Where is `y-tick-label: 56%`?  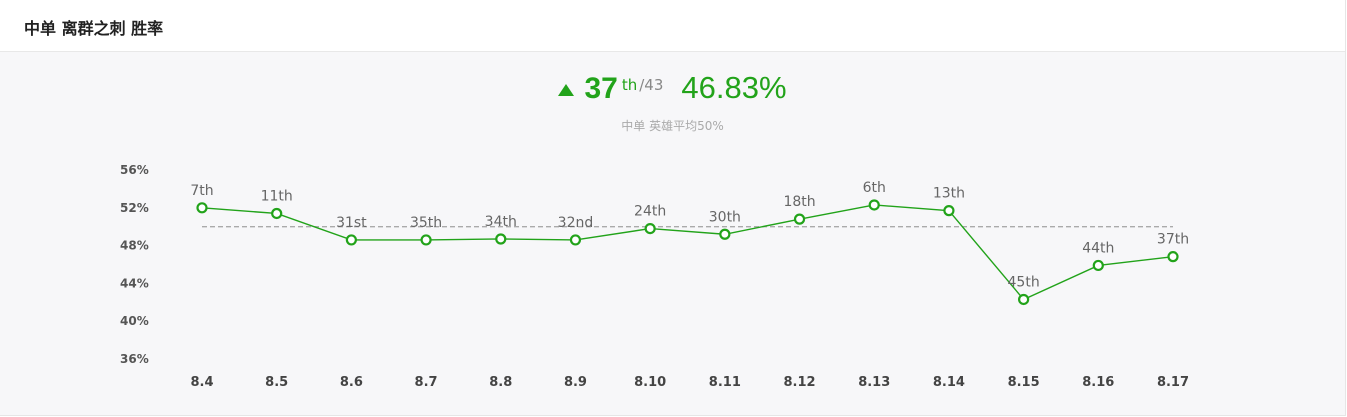
y-tick-label: 56% is located at coordinates (134, 170).